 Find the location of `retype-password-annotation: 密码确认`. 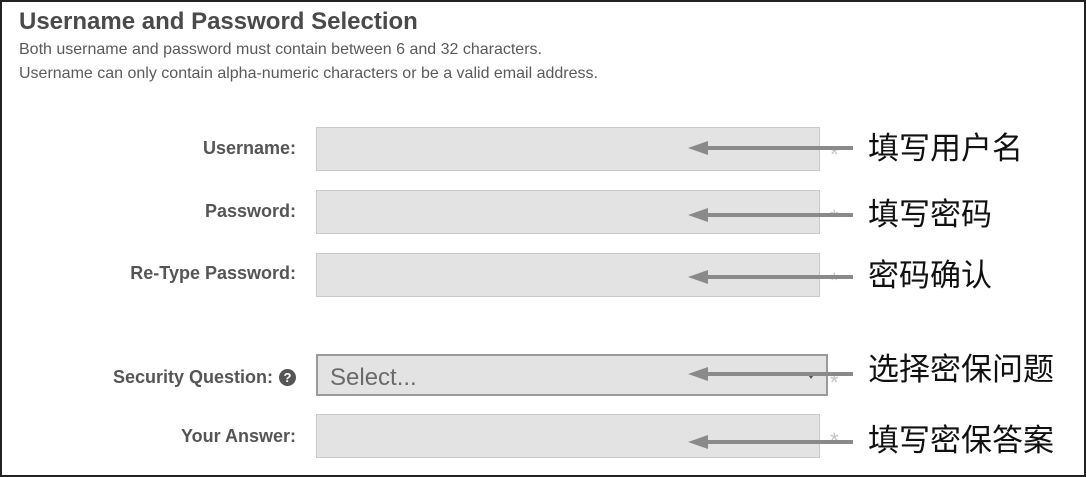

retype-password-annotation: 密码确认 is located at coordinates (930, 276).